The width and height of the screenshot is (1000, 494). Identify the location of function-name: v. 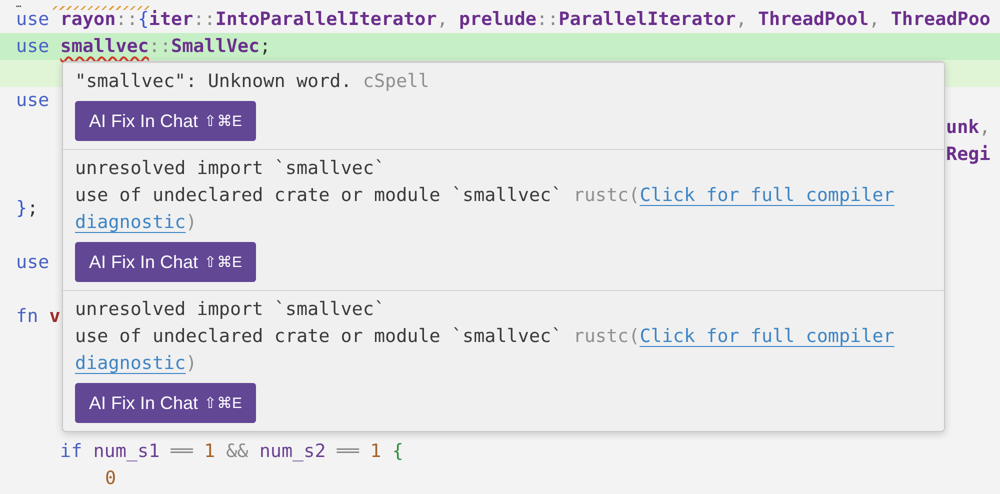
(54, 316).